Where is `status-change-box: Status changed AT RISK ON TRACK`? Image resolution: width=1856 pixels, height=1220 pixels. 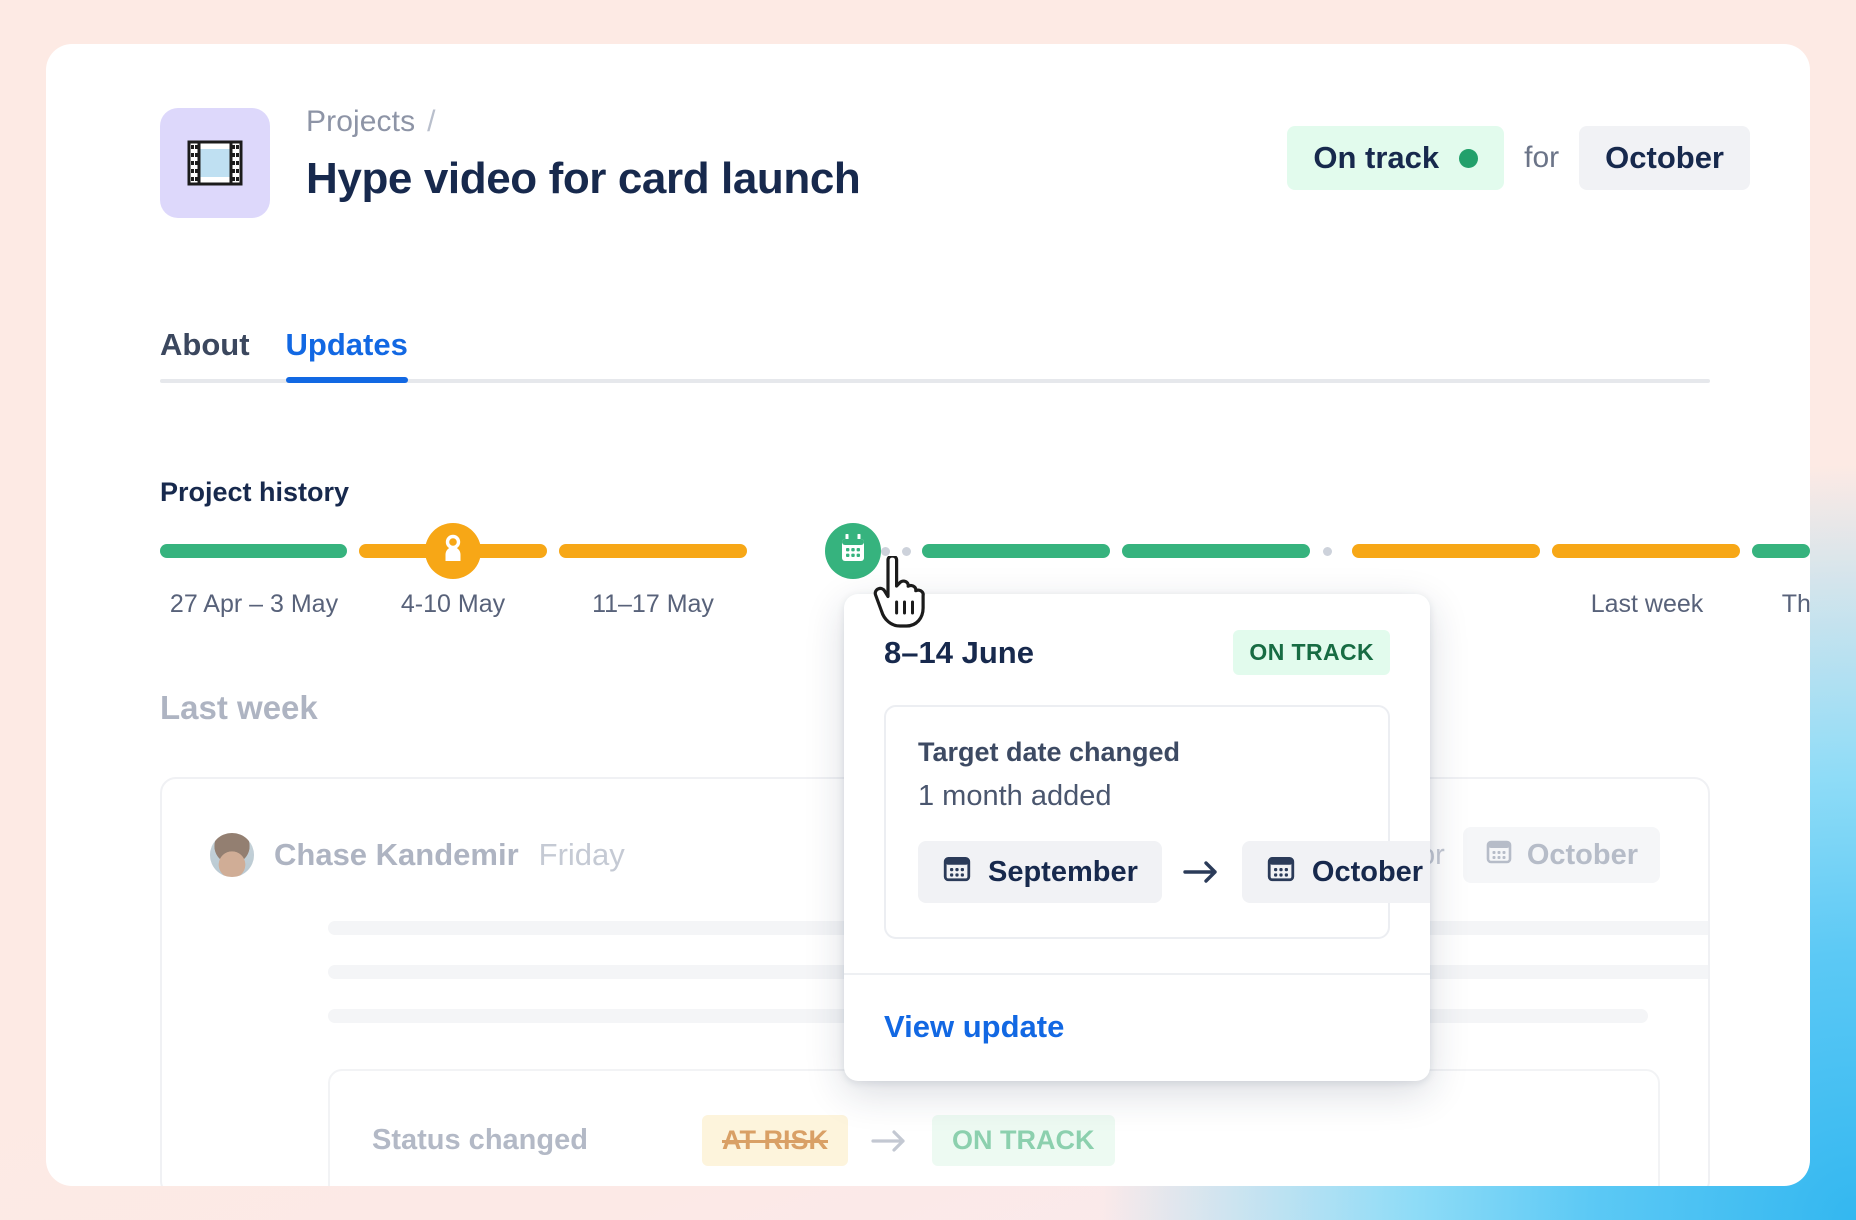 status-change-box: Status changed AT RISK ON TRACK is located at coordinates (994, 1127).